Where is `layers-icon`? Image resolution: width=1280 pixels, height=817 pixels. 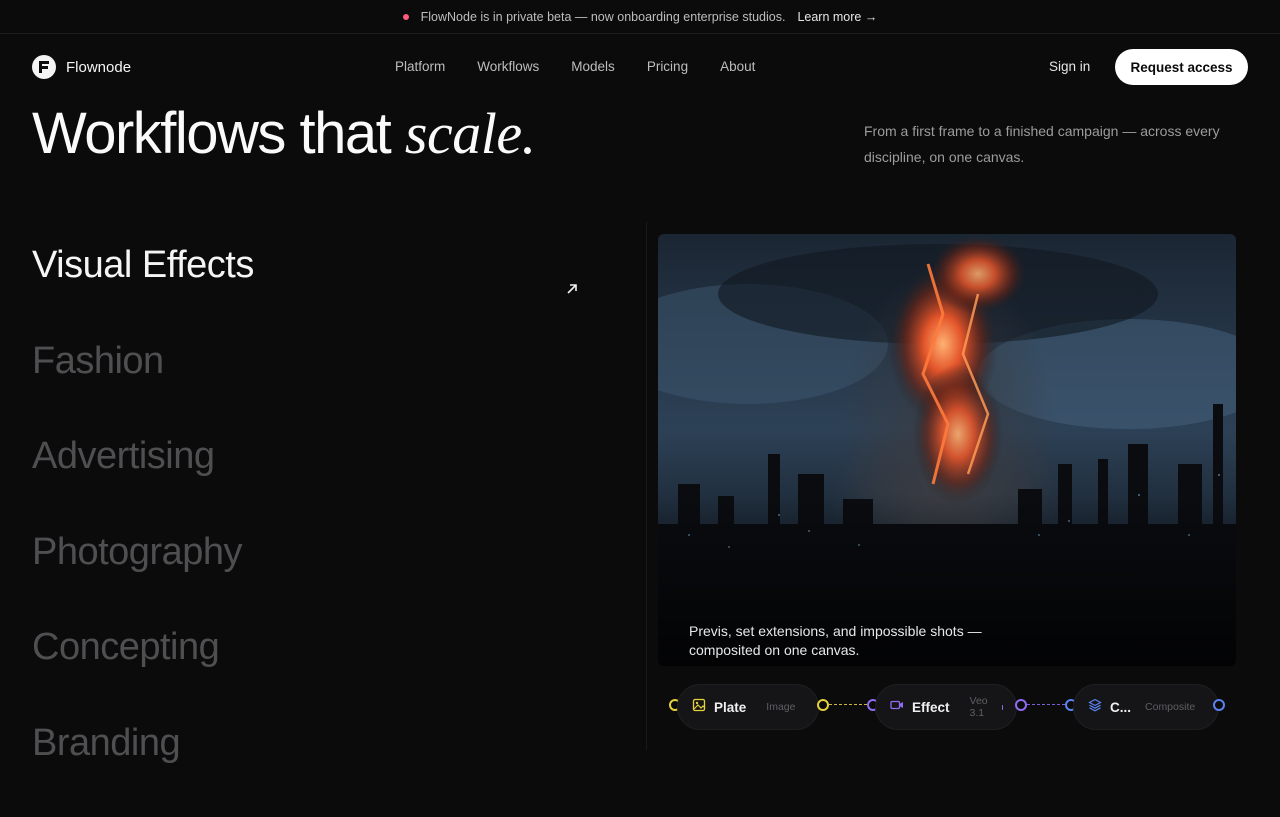
layers-icon is located at coordinates (1095, 707).